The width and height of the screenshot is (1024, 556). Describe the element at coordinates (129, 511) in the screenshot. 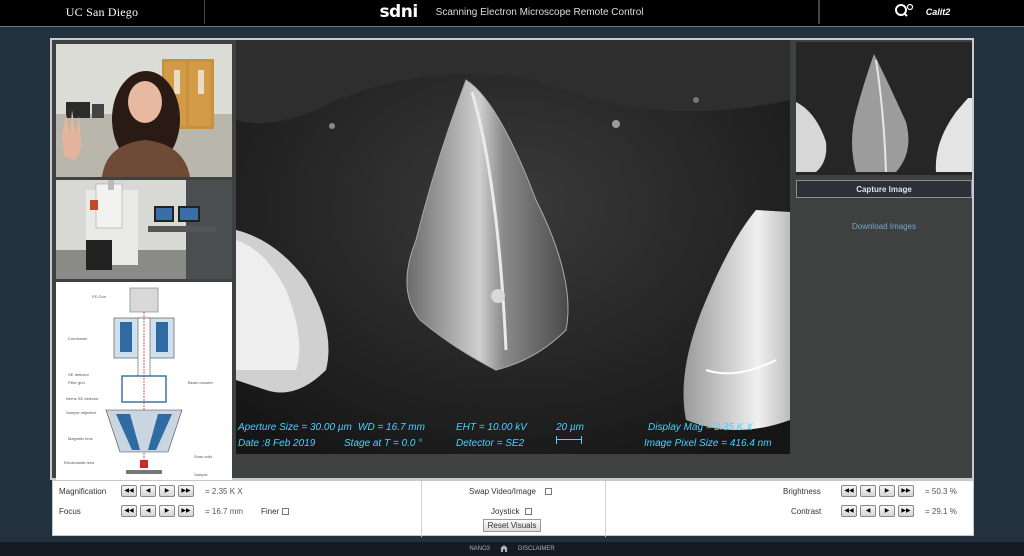

I see `focus-fast-decrease-button: ◀◀` at that location.